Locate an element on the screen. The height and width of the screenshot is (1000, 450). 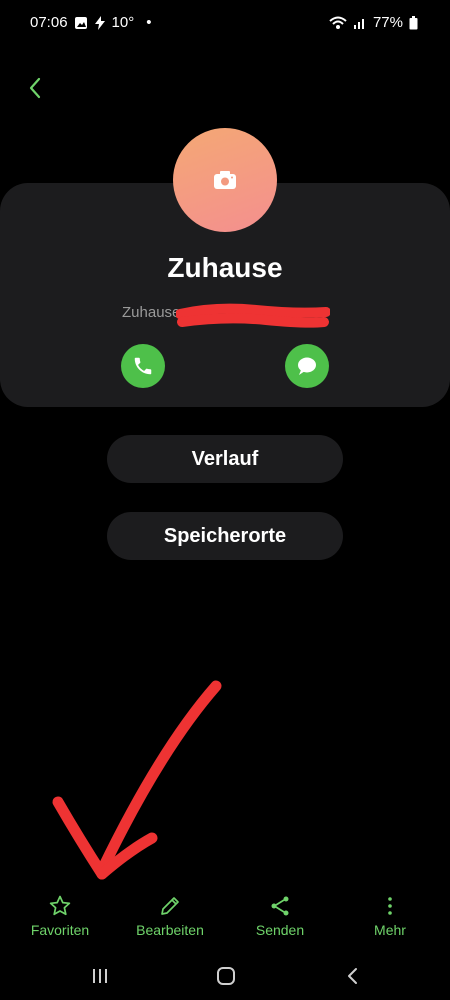
back-chevron-icon is located at coordinates (352, 976).